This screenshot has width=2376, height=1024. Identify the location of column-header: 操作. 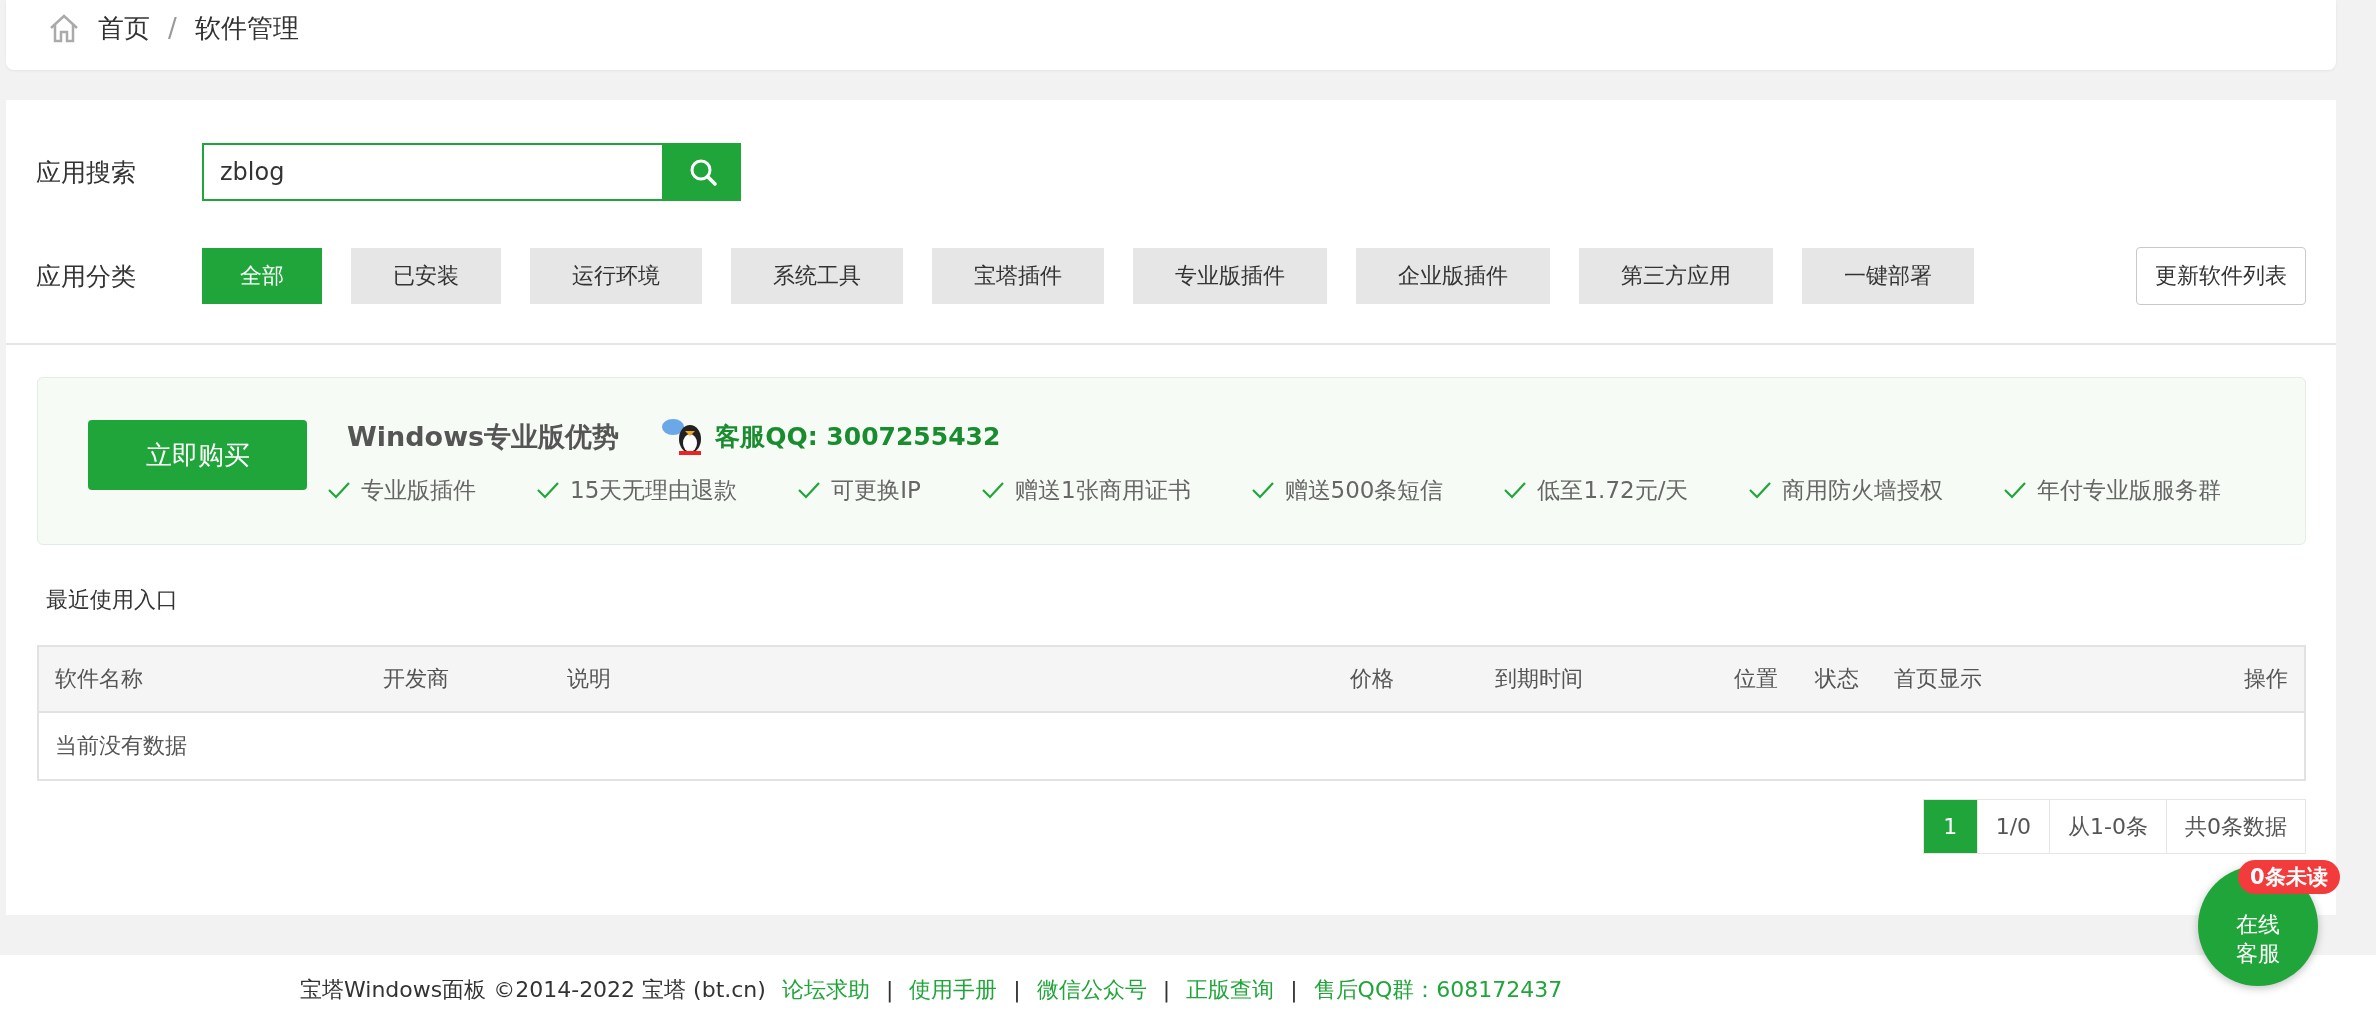
(2265, 679).